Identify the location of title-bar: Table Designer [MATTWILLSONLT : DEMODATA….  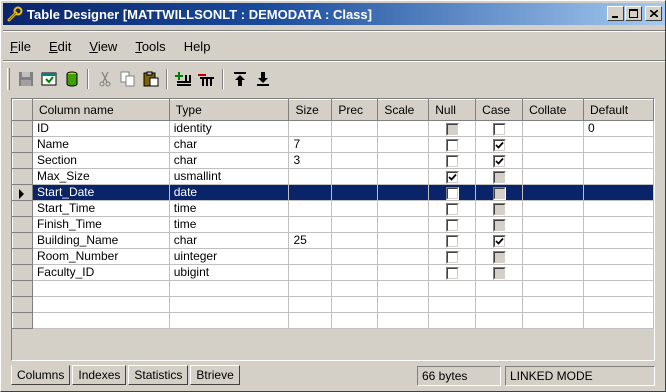
(334, 14).